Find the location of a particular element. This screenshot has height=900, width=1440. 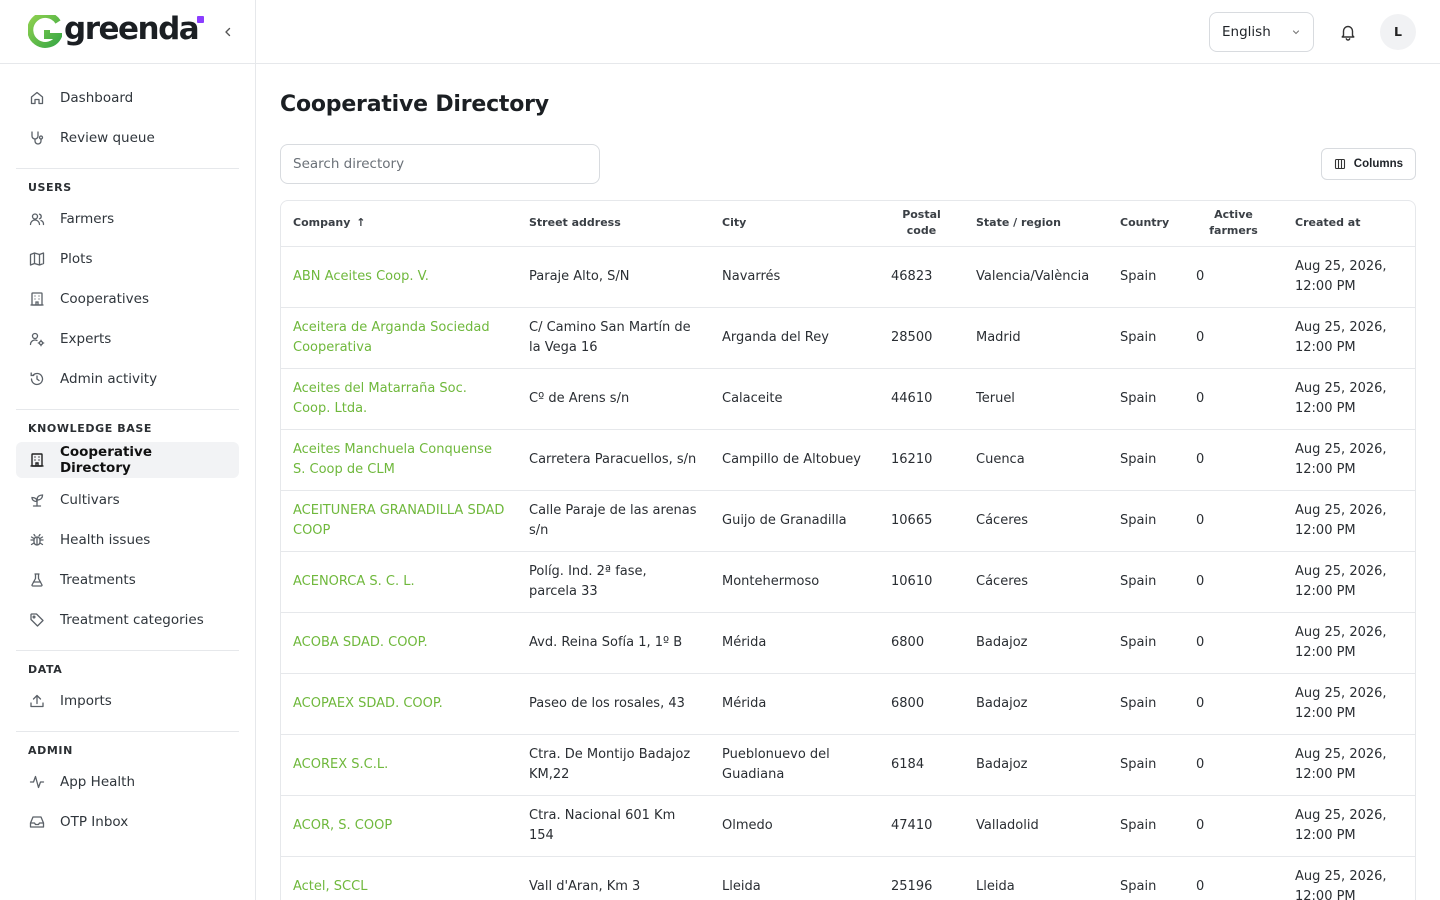

bell-icon is located at coordinates (1348, 33).